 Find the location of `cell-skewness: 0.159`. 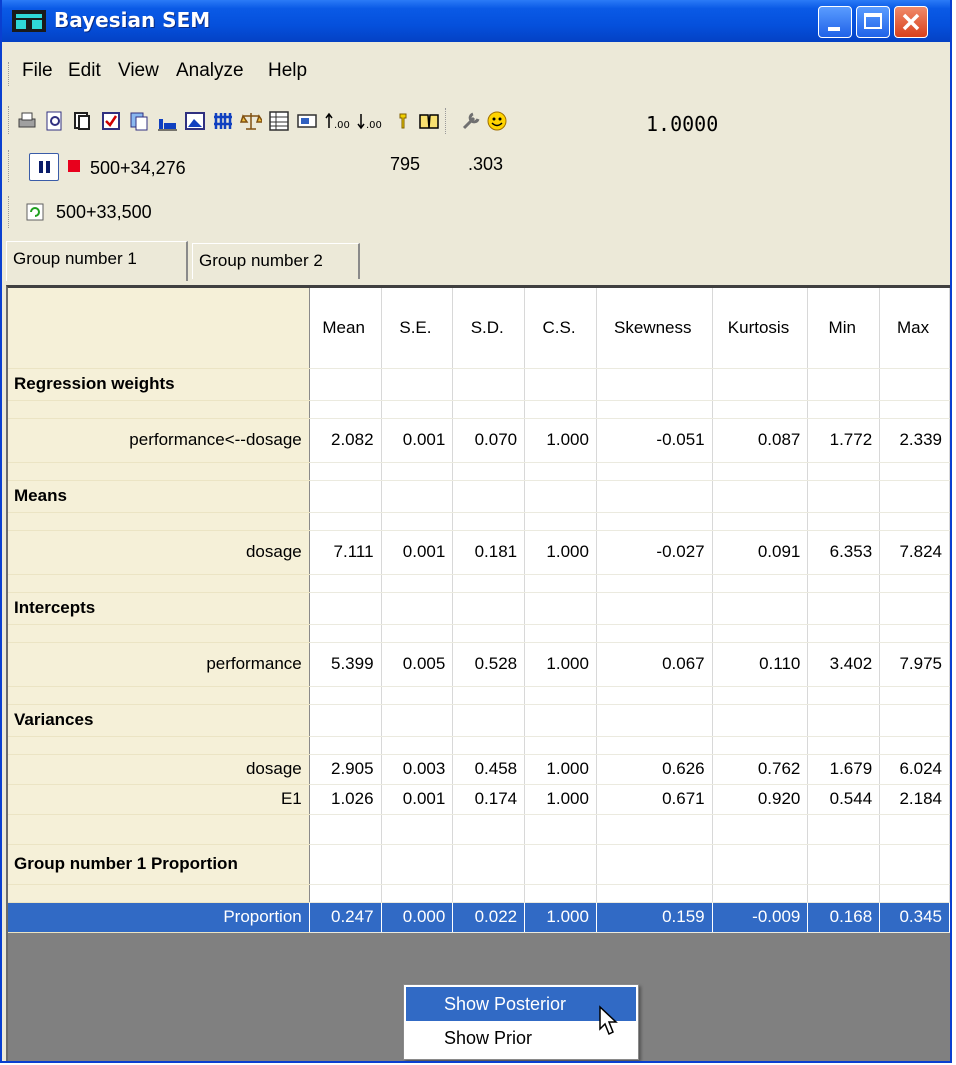

cell-skewness: 0.159 is located at coordinates (654, 917).